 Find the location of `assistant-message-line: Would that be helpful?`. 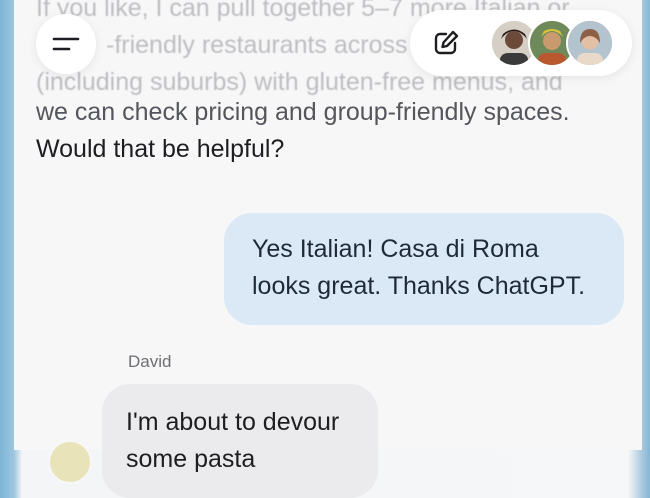

assistant-message-line: Would that be helpful? is located at coordinates (160, 149).